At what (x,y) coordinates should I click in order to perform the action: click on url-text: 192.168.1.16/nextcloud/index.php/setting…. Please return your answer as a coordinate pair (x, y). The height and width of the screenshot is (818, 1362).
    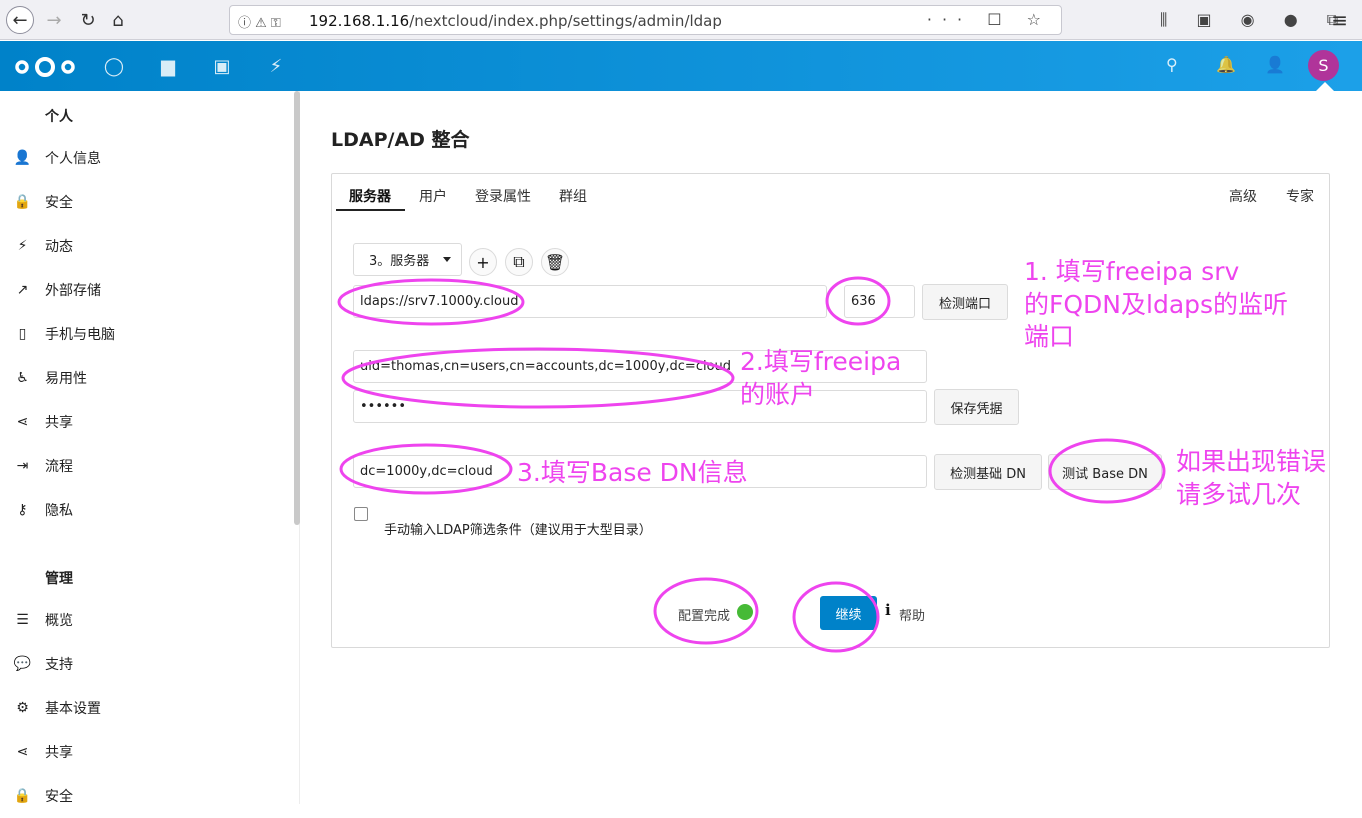
    Looking at the image, I should click on (515, 21).